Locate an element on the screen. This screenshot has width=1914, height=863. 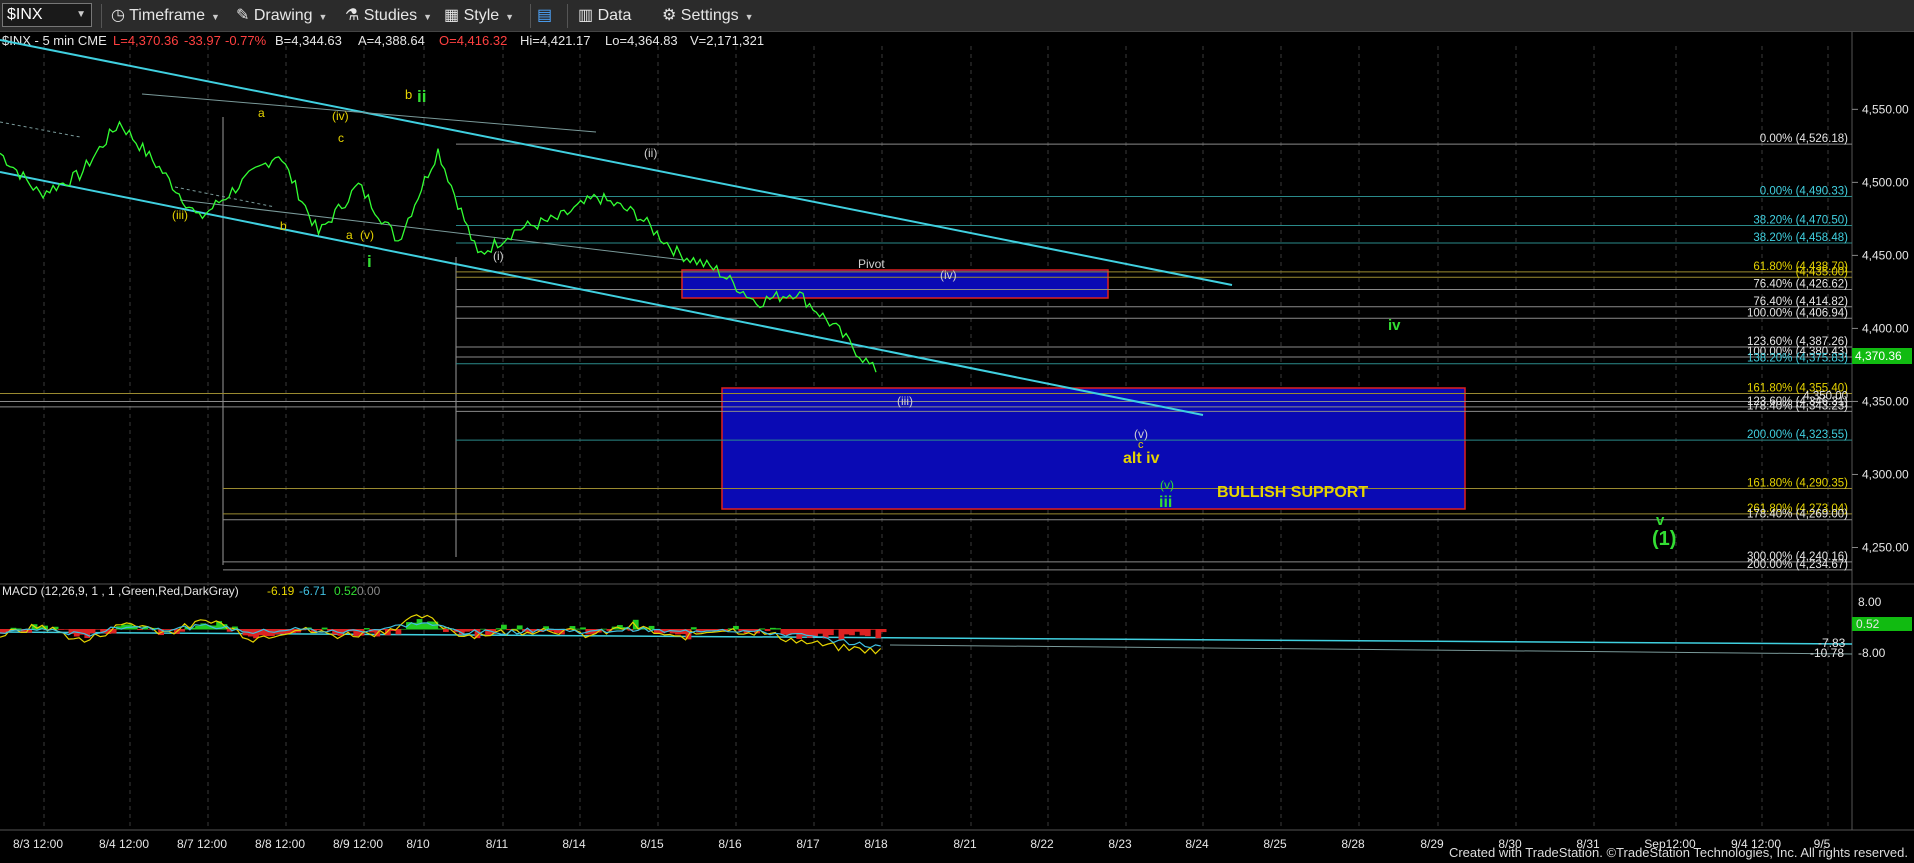
x-tick-label: 8/3 12:00 is located at coordinates (38, 844).